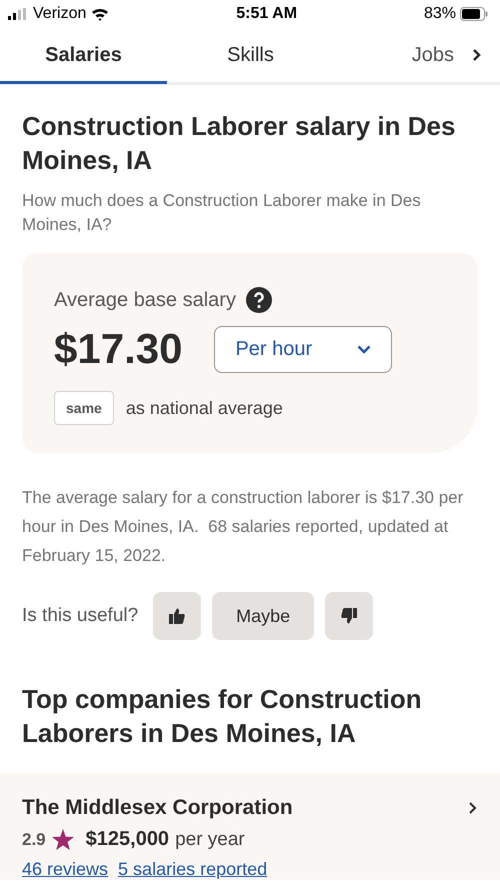 The image size is (500, 890). I want to click on comparison-badge: same, so click(84, 408).